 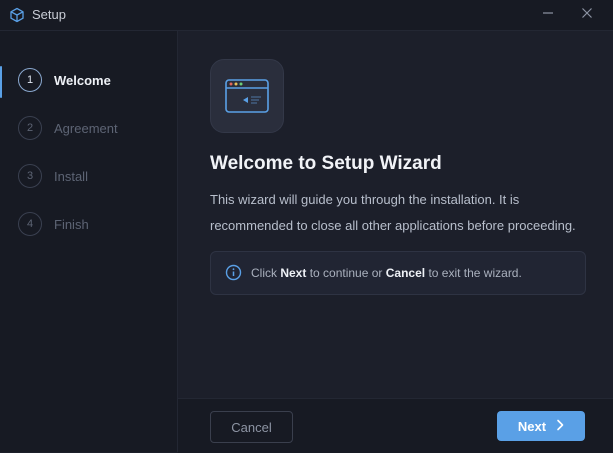 I want to click on next-keyword: Next, so click(x=293, y=273).